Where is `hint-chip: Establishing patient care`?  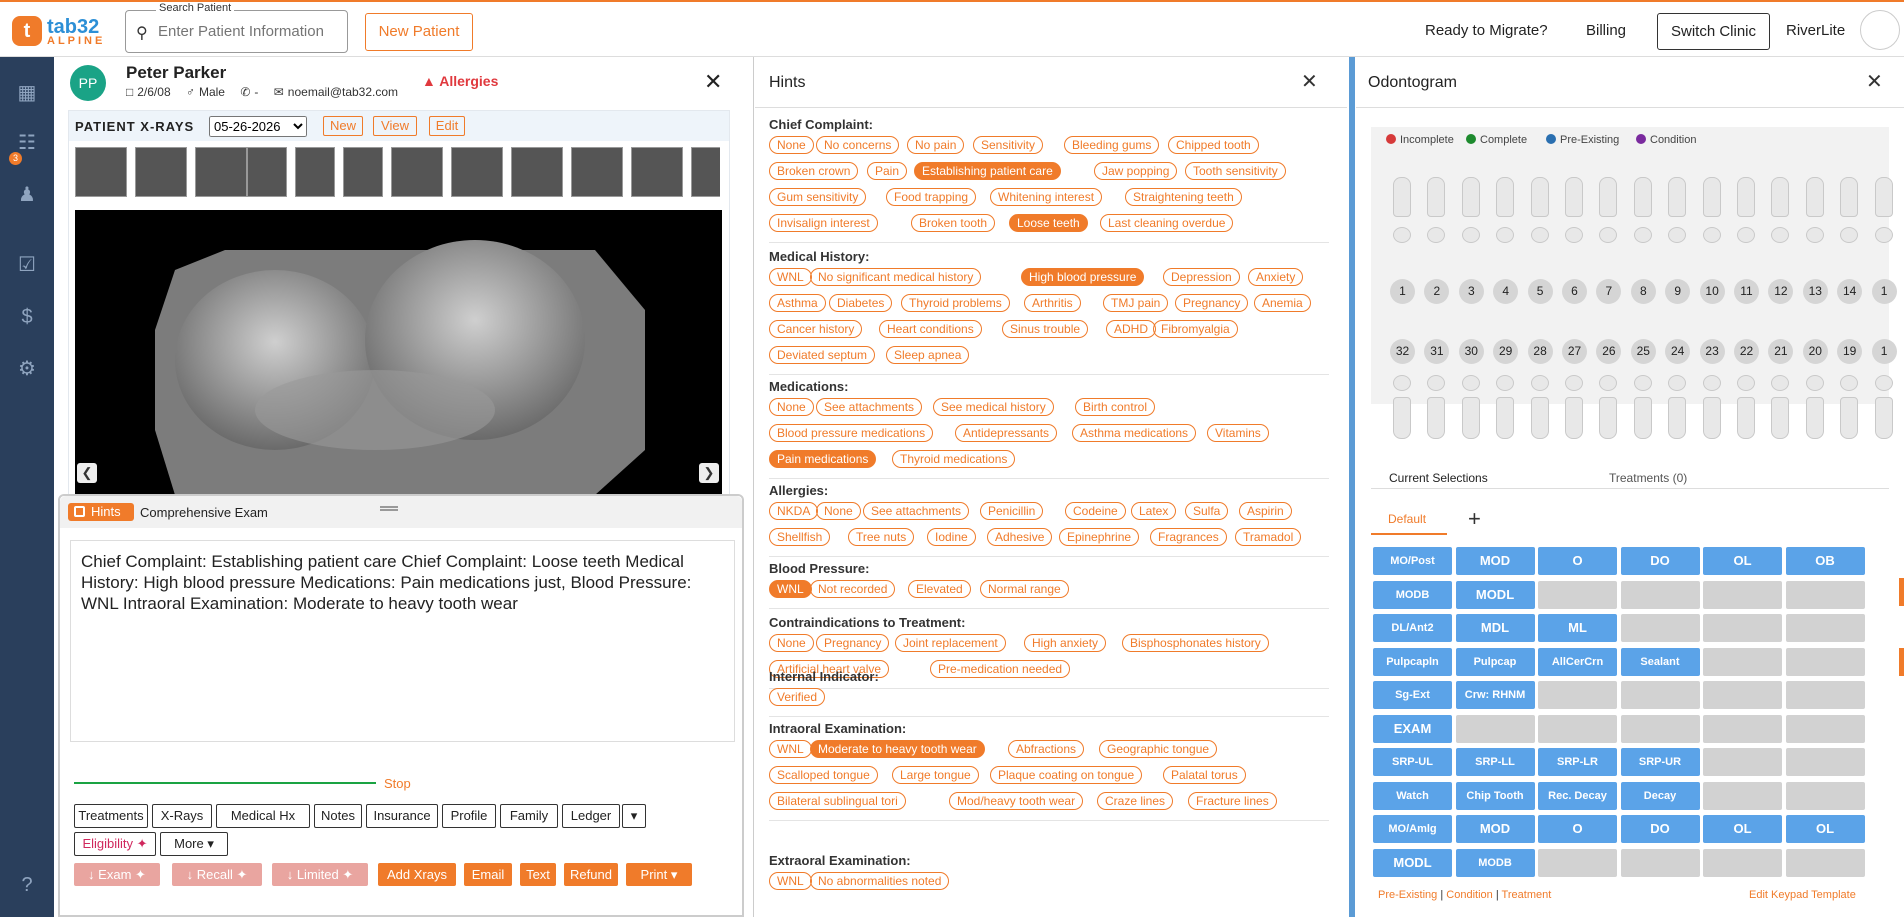
hint-chip: Establishing patient care is located at coordinates (987, 171).